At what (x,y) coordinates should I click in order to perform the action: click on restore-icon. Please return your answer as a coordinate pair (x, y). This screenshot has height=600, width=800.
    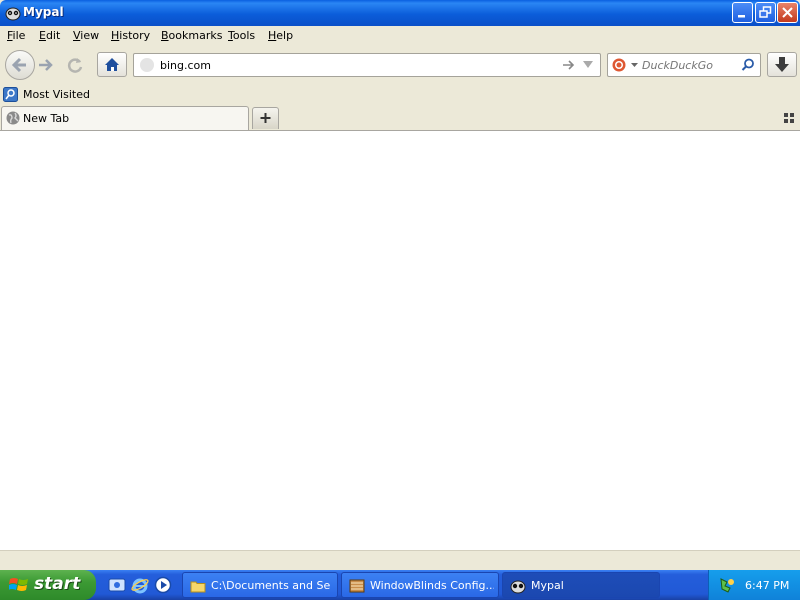
    Looking at the image, I should click on (765, 12).